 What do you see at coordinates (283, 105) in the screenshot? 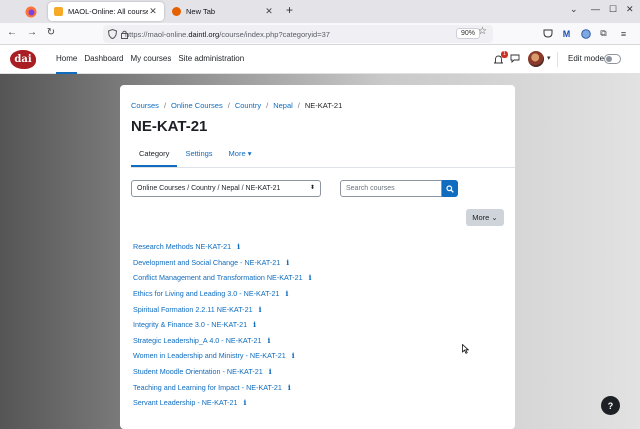
I see `breadcrumb-nepal: Nepal` at bounding box center [283, 105].